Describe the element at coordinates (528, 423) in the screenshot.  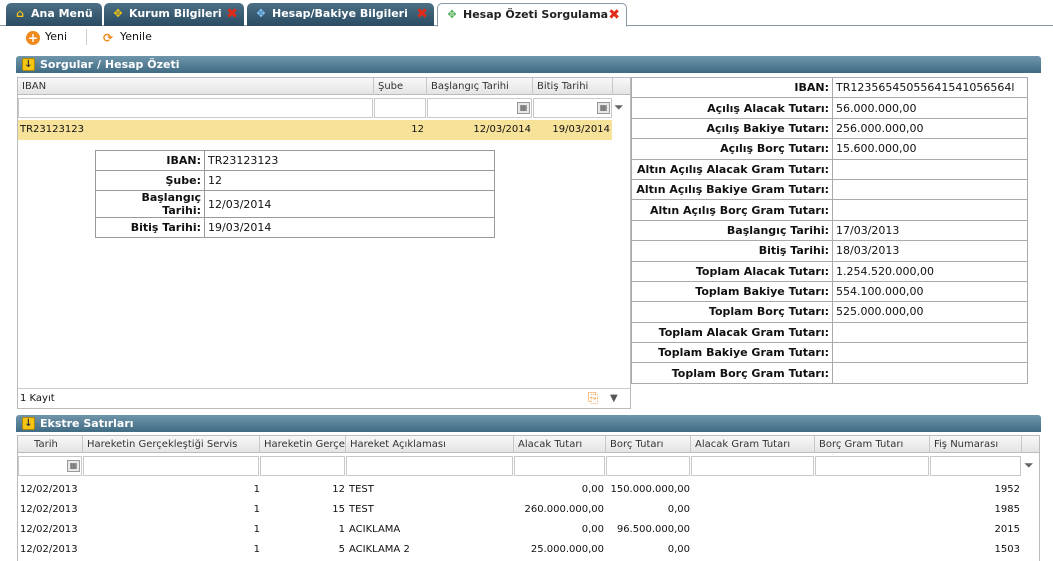
I see `section-header-statement: ↓ Ekstre Satırları` at that location.